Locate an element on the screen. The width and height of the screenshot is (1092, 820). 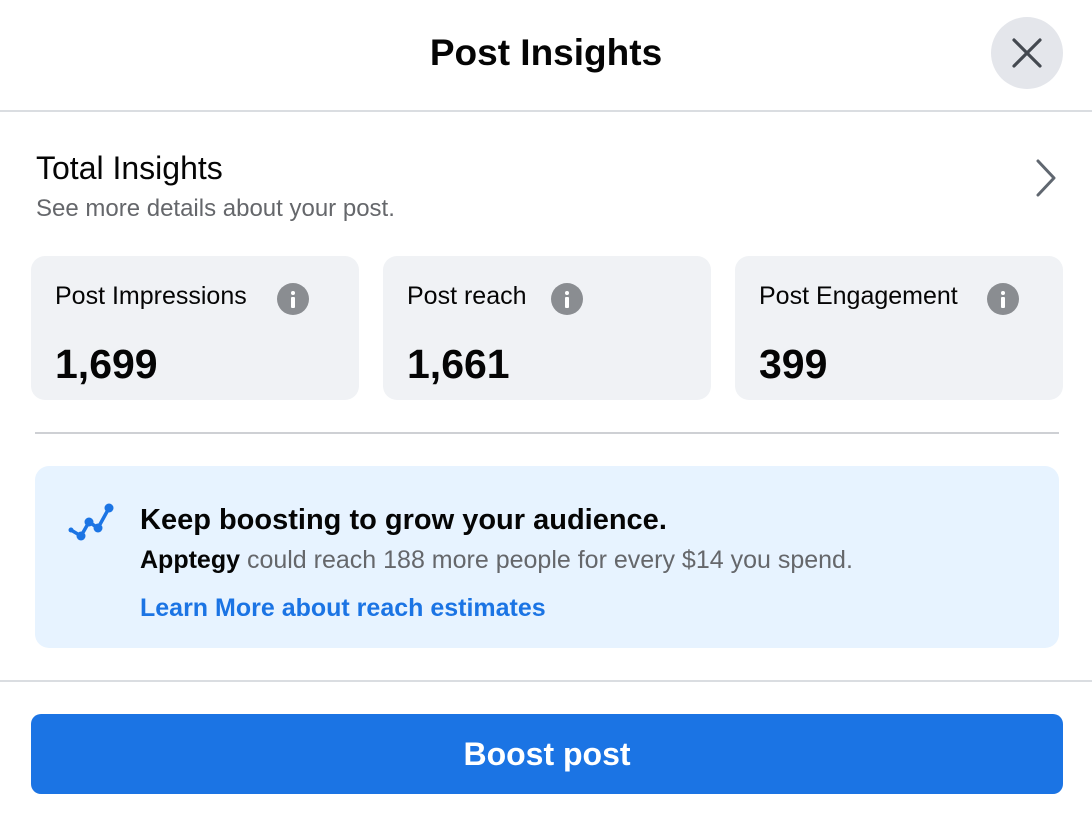
metric-label: Post Engagement is located at coordinates (858, 296).